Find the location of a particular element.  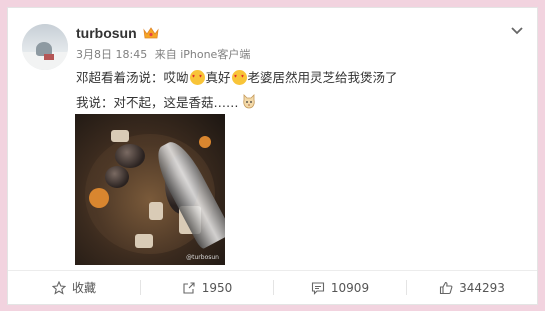

crown-icon is located at coordinates (151, 33).